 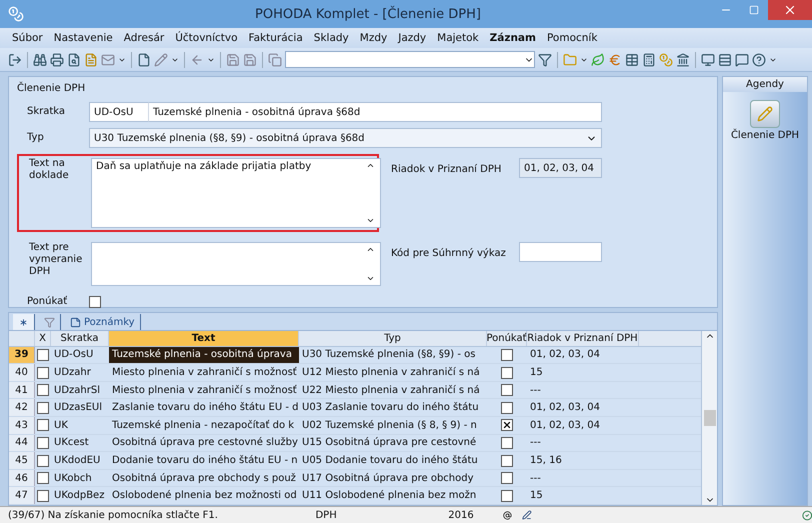 I want to click on scroll-thumb, so click(x=710, y=418).